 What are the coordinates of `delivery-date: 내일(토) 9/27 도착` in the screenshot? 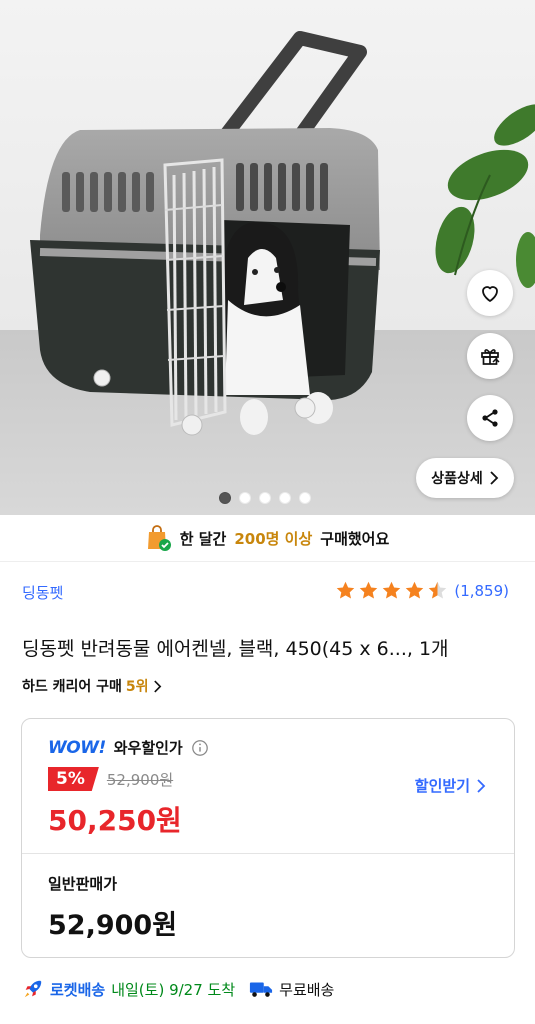 It's located at (173, 989).